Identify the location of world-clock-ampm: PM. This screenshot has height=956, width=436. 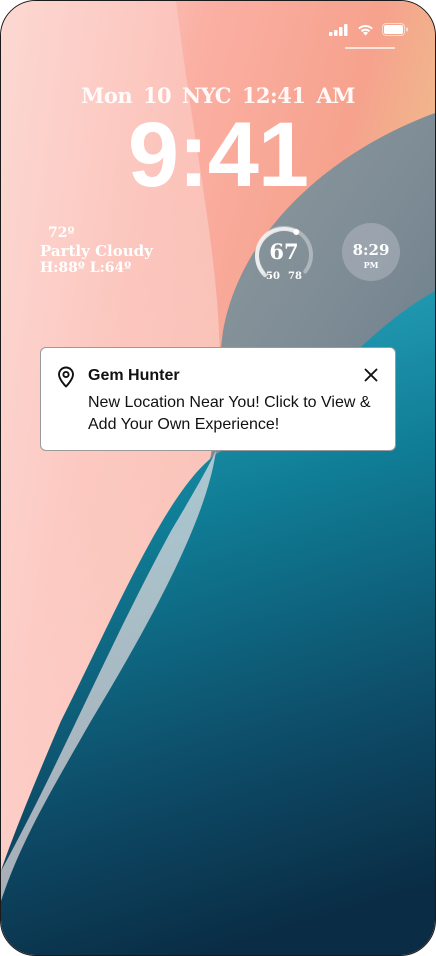
(371, 265).